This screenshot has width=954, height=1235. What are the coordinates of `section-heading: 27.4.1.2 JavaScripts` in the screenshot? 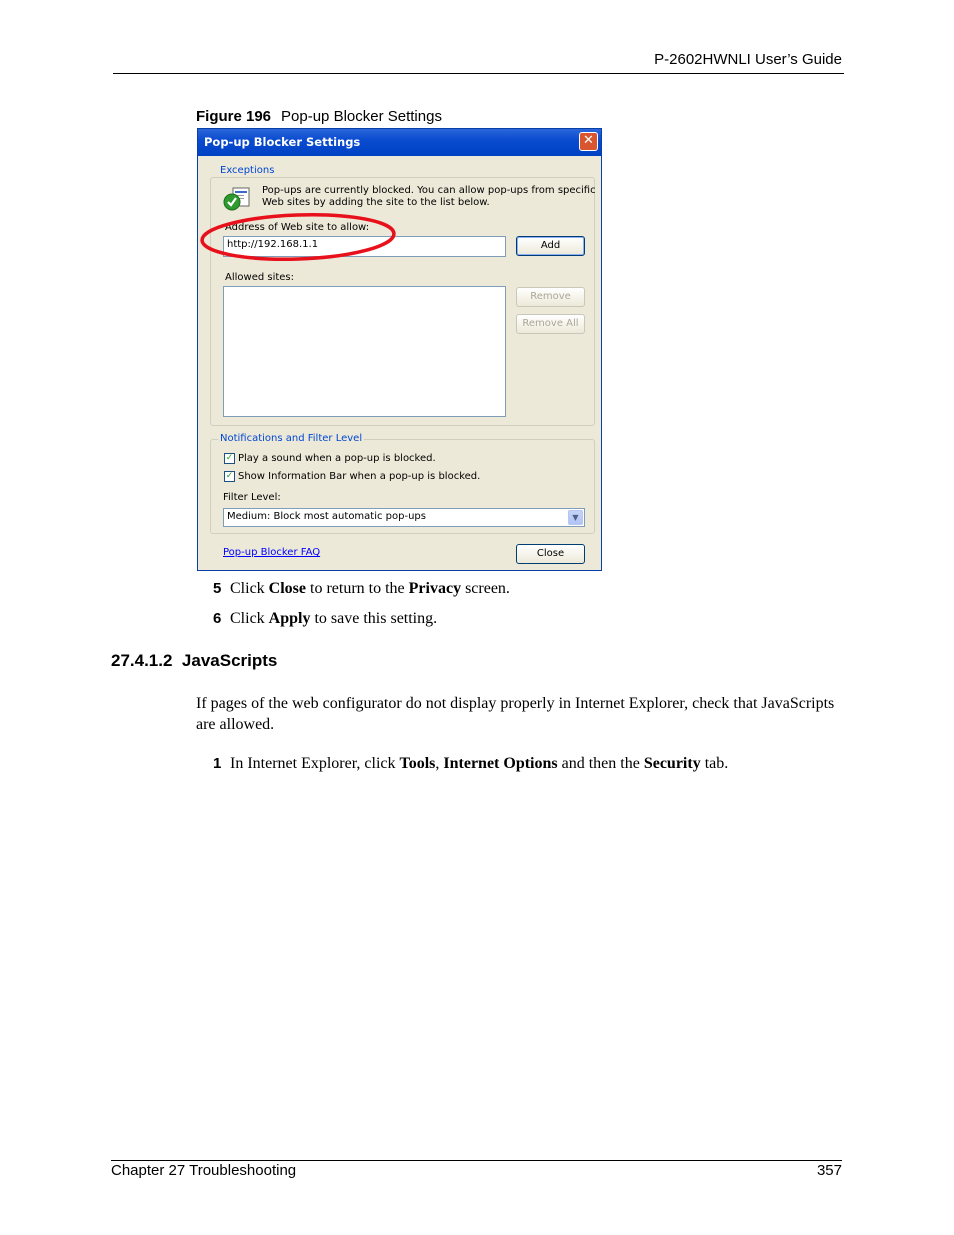 It's located at (194, 661).